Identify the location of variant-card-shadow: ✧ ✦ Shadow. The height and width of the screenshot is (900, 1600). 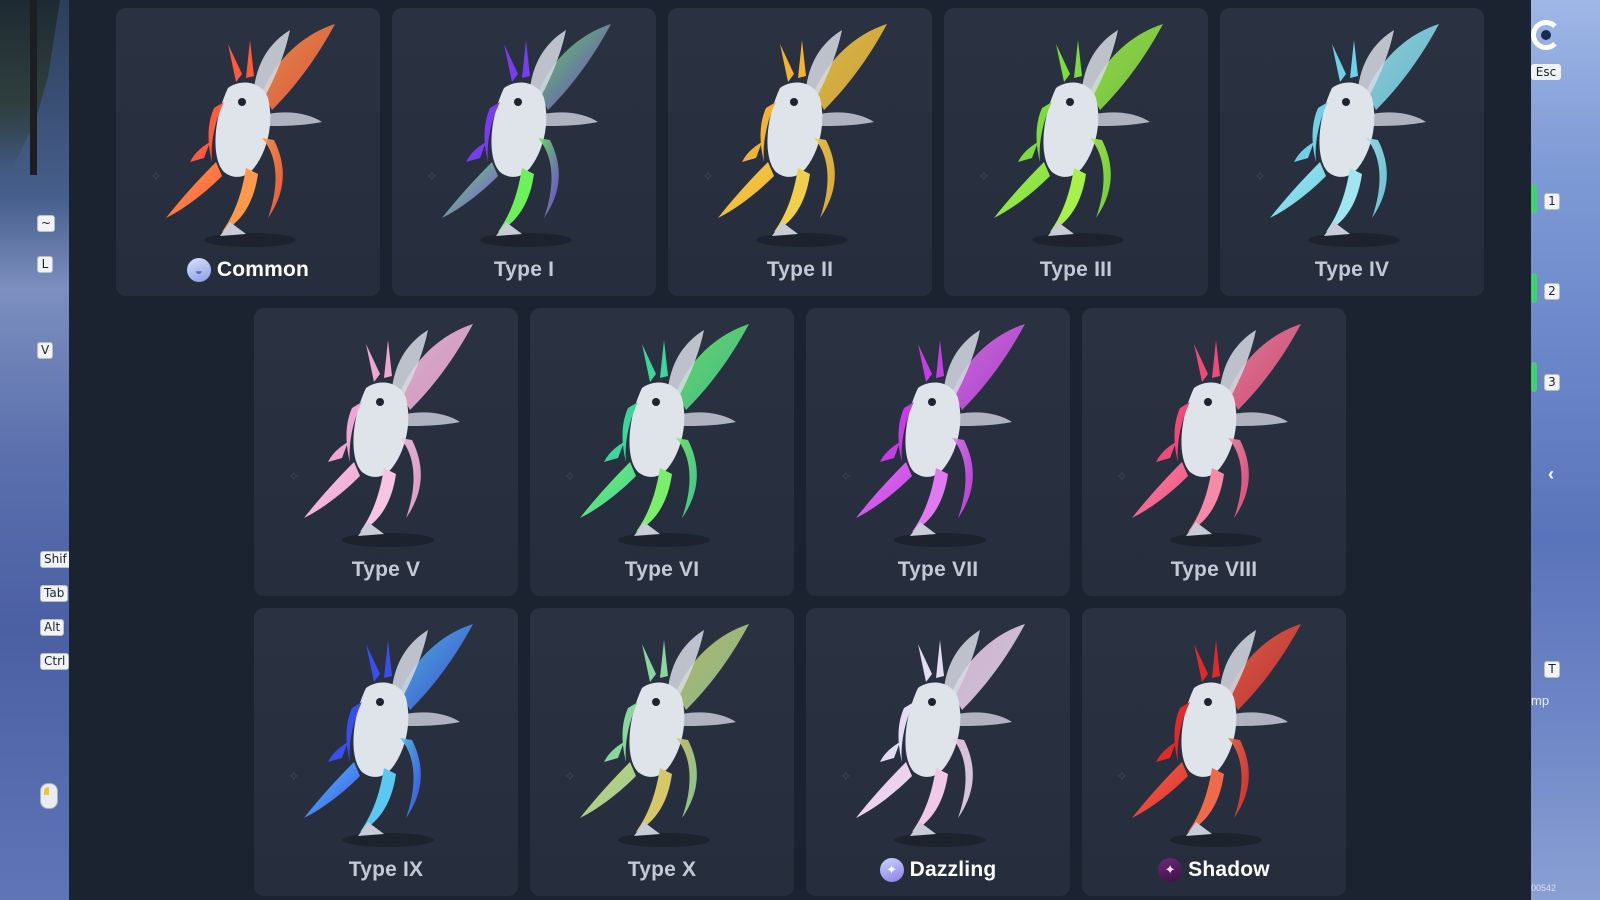
(1214, 752).